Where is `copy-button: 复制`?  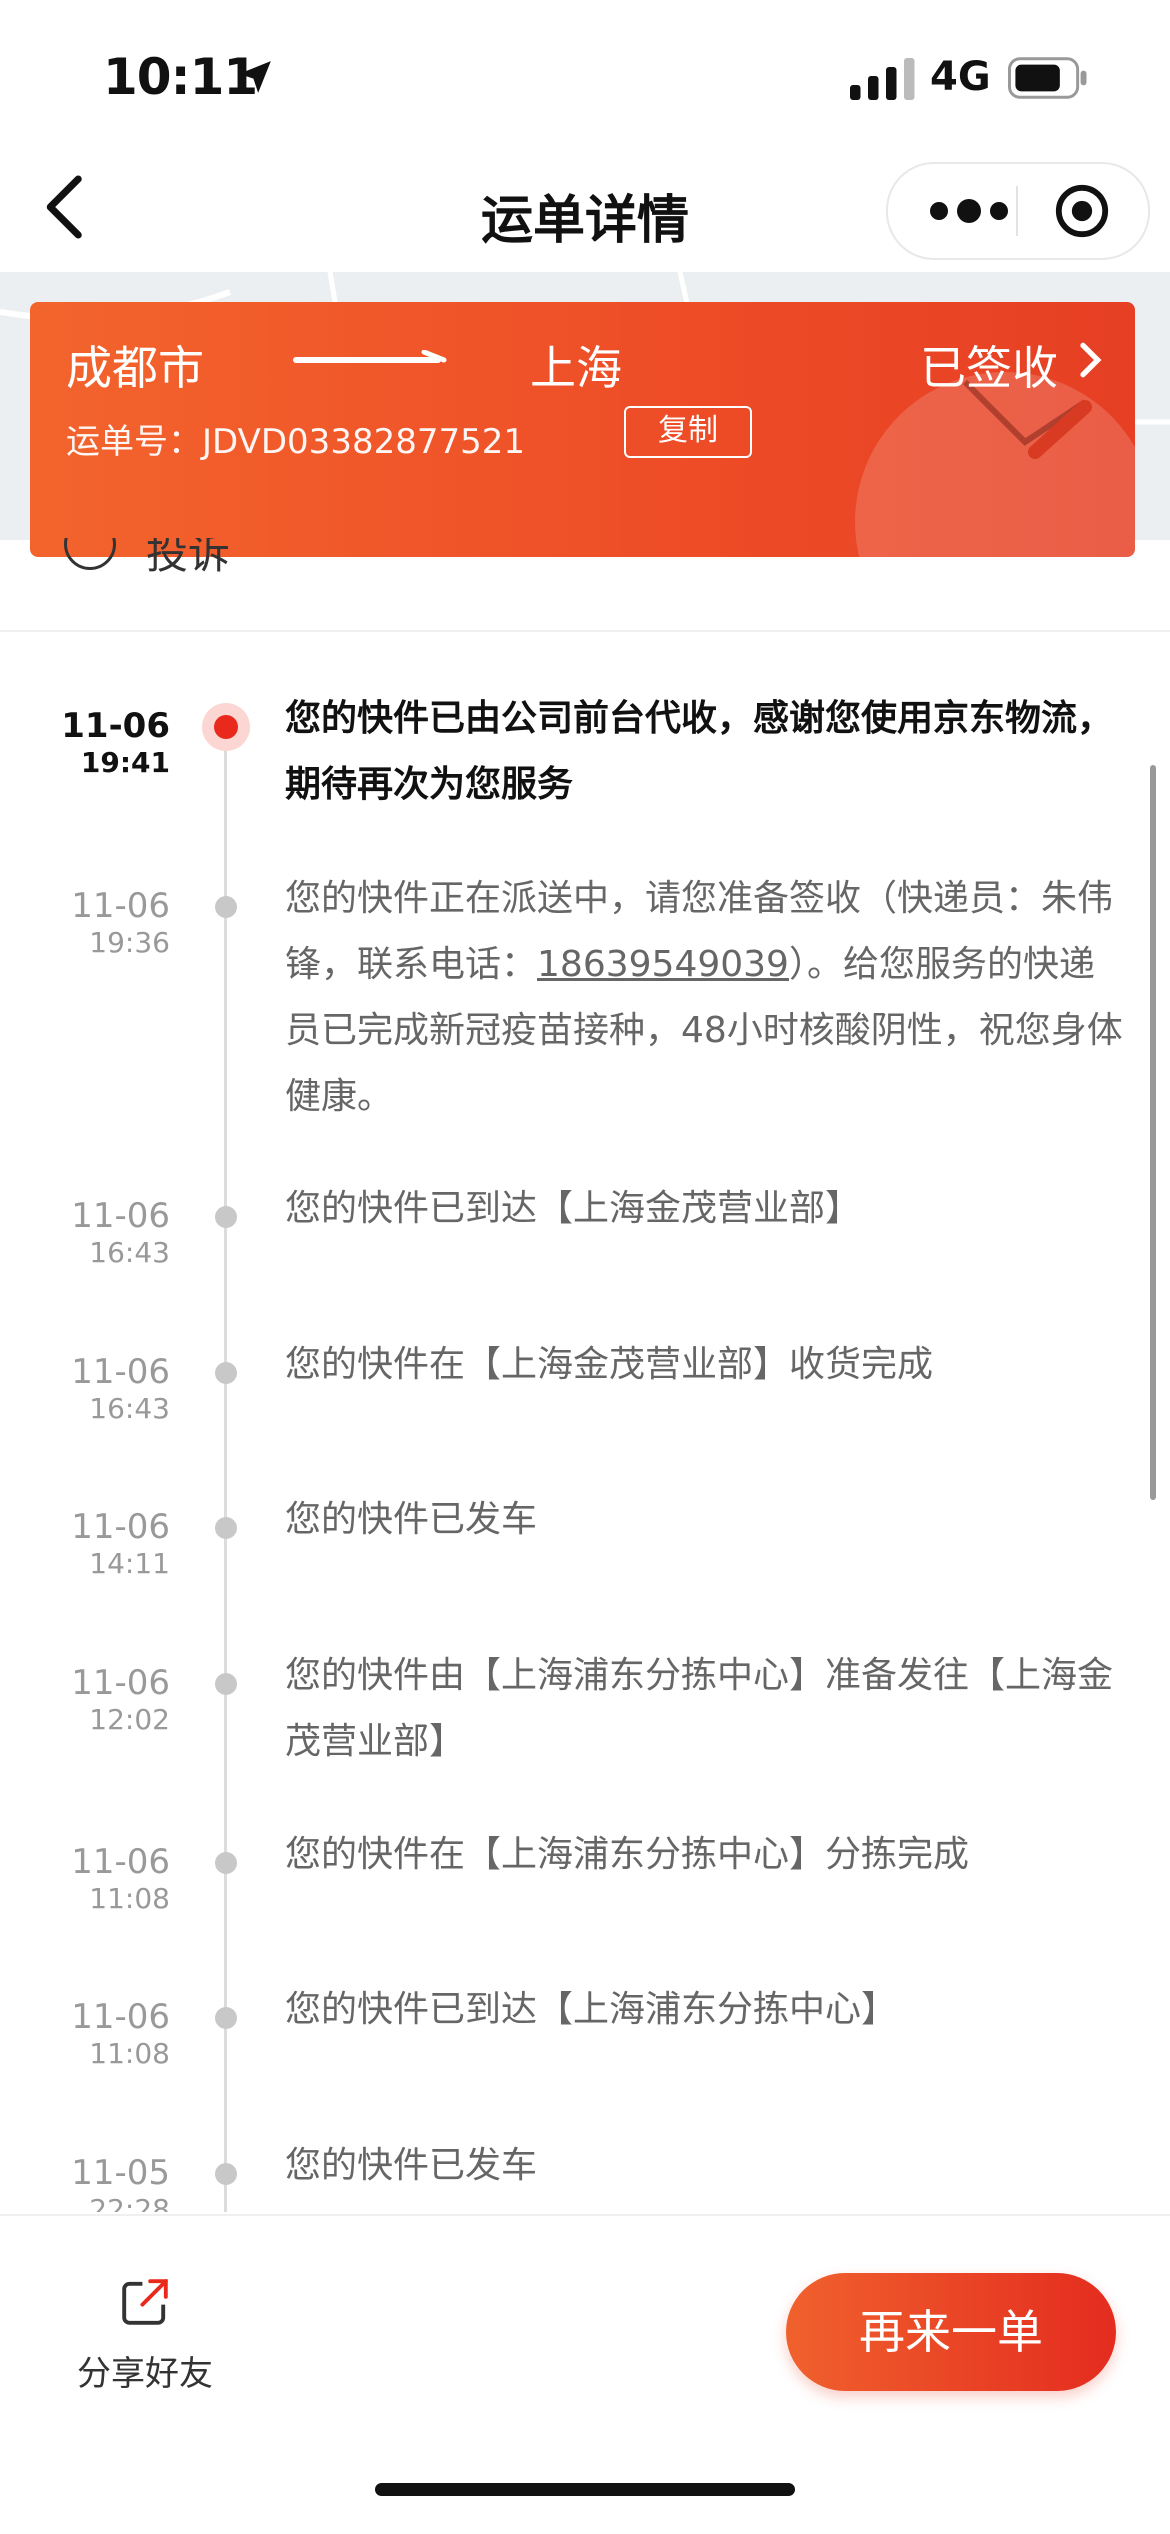
copy-button: 复制 is located at coordinates (688, 432).